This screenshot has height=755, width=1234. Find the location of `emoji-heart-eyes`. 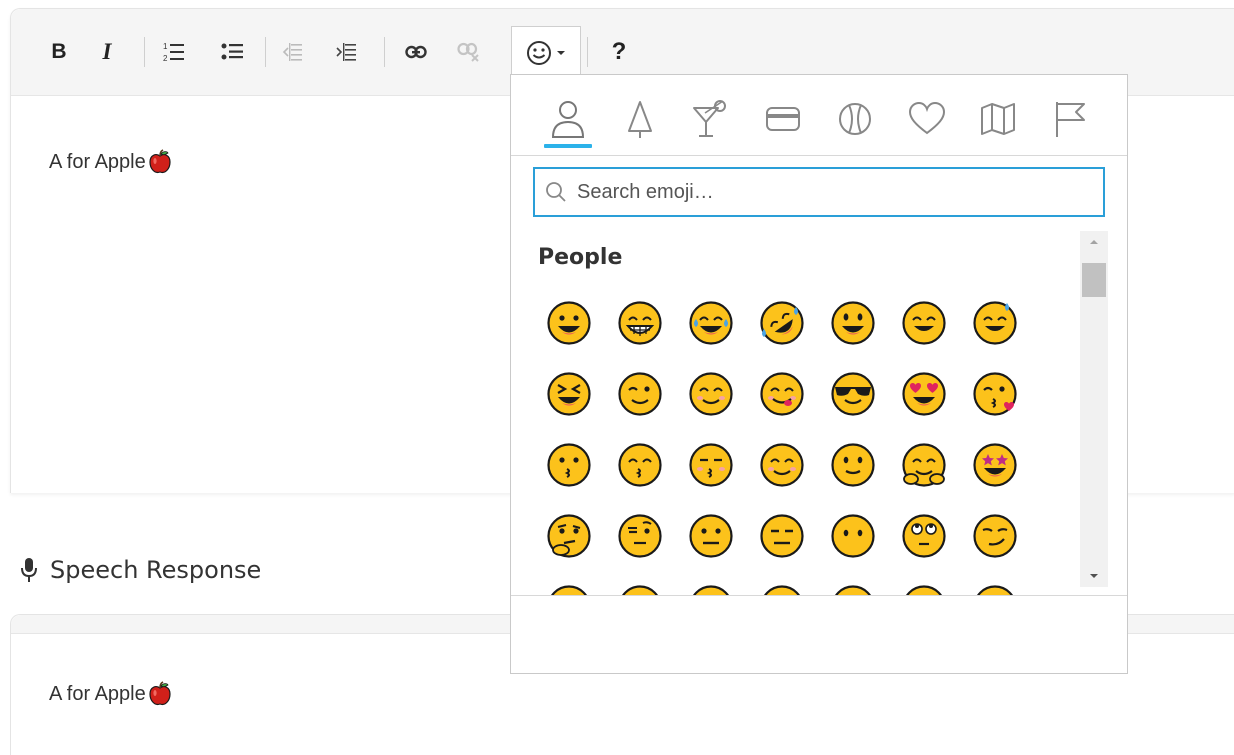

emoji-heart-eyes is located at coordinates (924, 394).